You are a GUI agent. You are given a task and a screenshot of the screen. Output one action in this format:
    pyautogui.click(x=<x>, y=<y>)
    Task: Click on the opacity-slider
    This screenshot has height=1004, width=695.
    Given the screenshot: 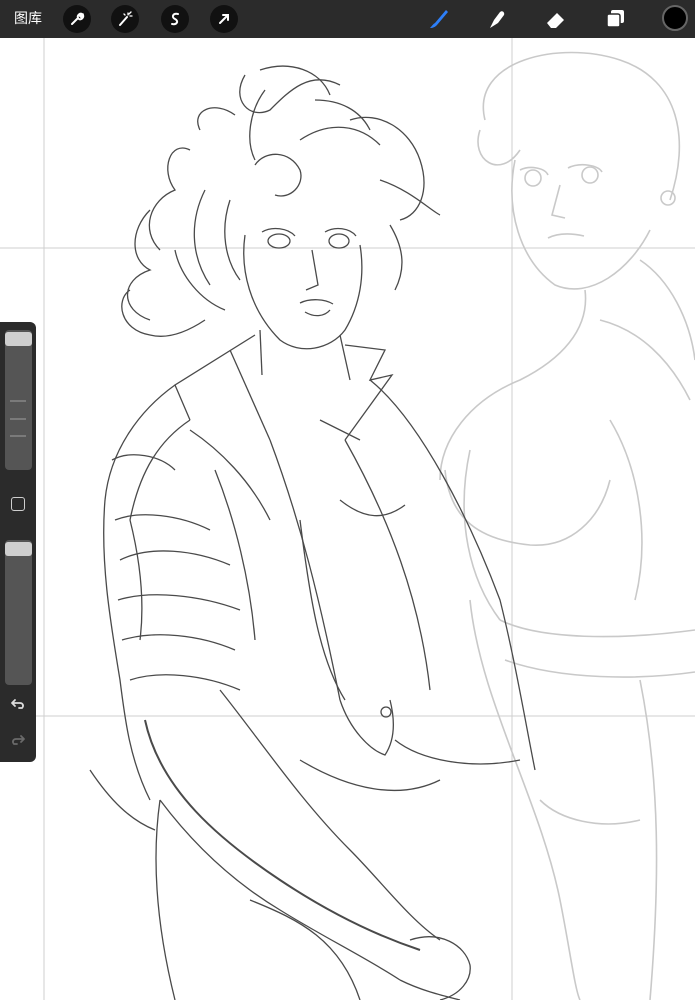 What is the action you would take?
    pyautogui.click(x=18, y=612)
    